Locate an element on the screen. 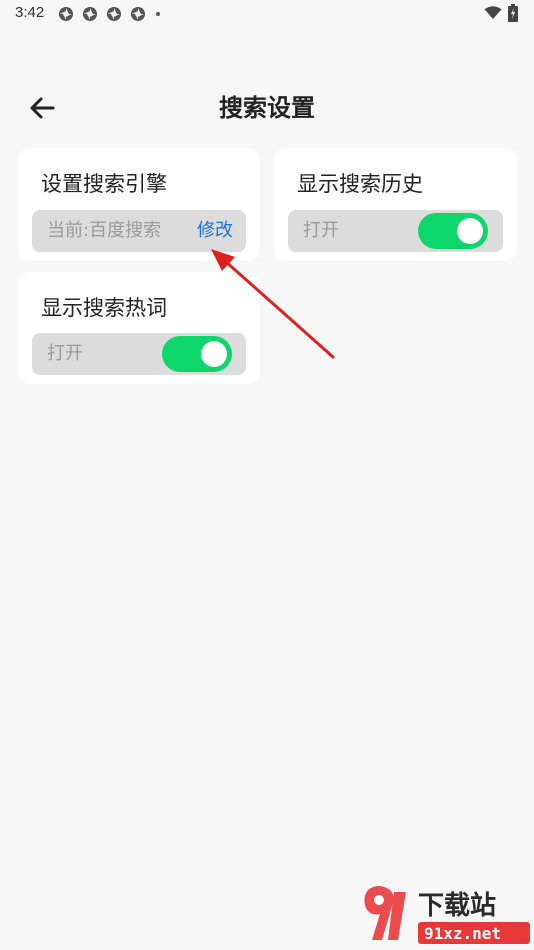 The image size is (534, 950). search-engine-title: 设置搜索引擎 is located at coordinates (104, 184).